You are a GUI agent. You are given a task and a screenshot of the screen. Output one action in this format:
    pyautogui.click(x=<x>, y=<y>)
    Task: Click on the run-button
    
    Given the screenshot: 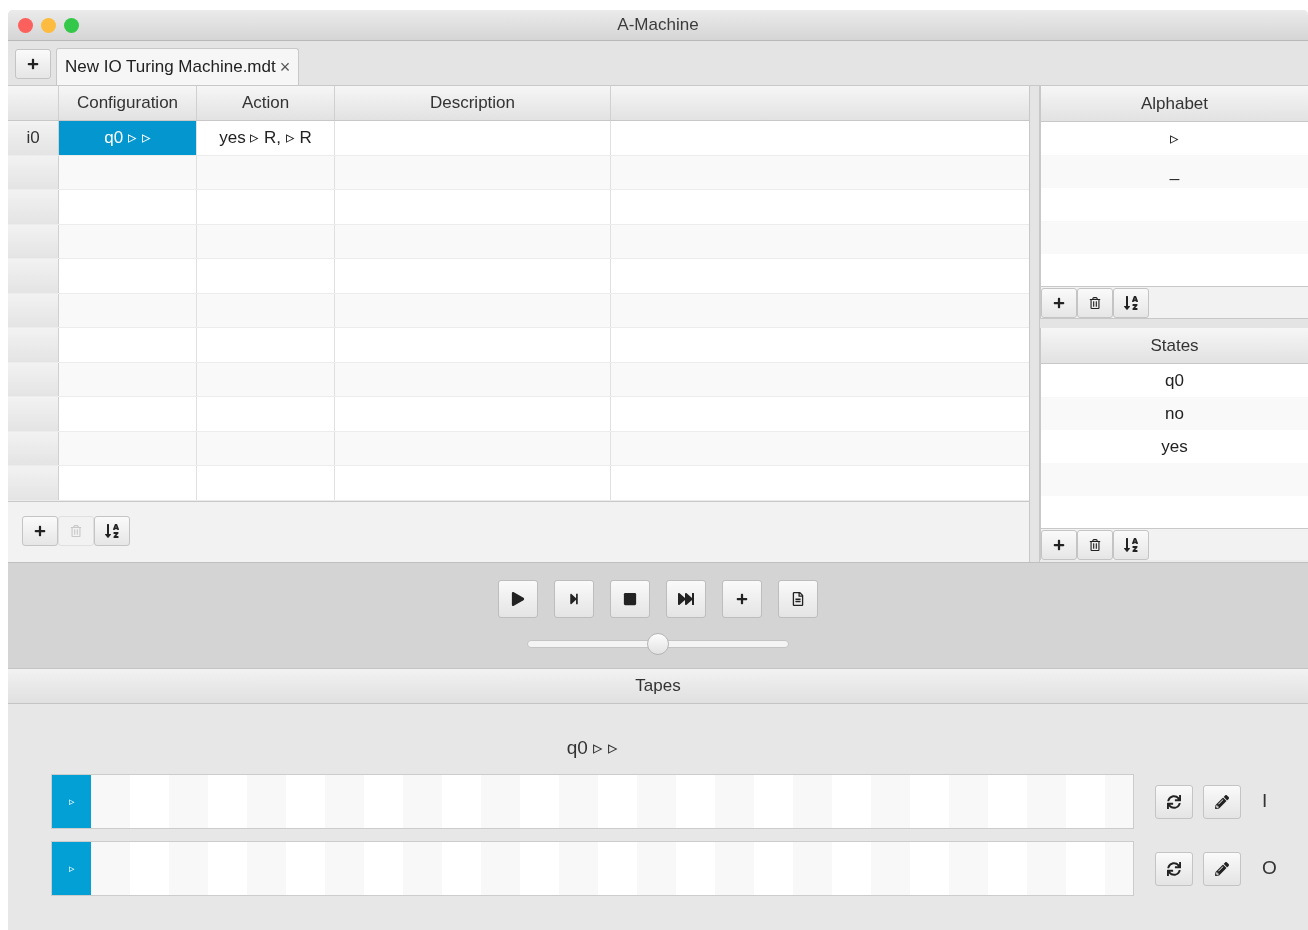 What is the action you would take?
    pyautogui.click(x=686, y=599)
    